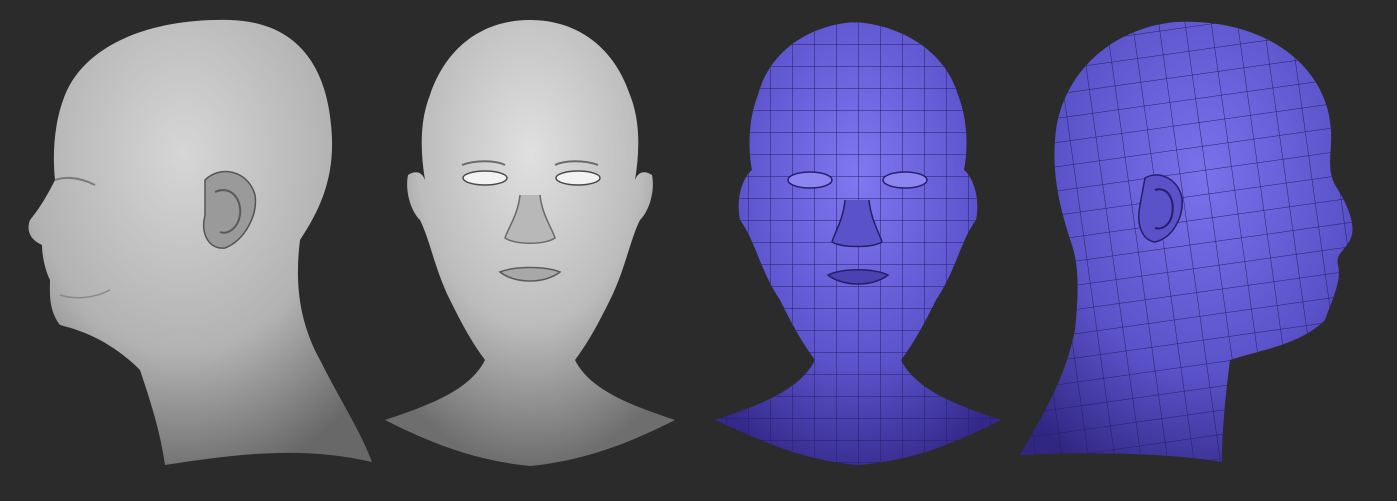  I want to click on left-eye, so click(485, 178).